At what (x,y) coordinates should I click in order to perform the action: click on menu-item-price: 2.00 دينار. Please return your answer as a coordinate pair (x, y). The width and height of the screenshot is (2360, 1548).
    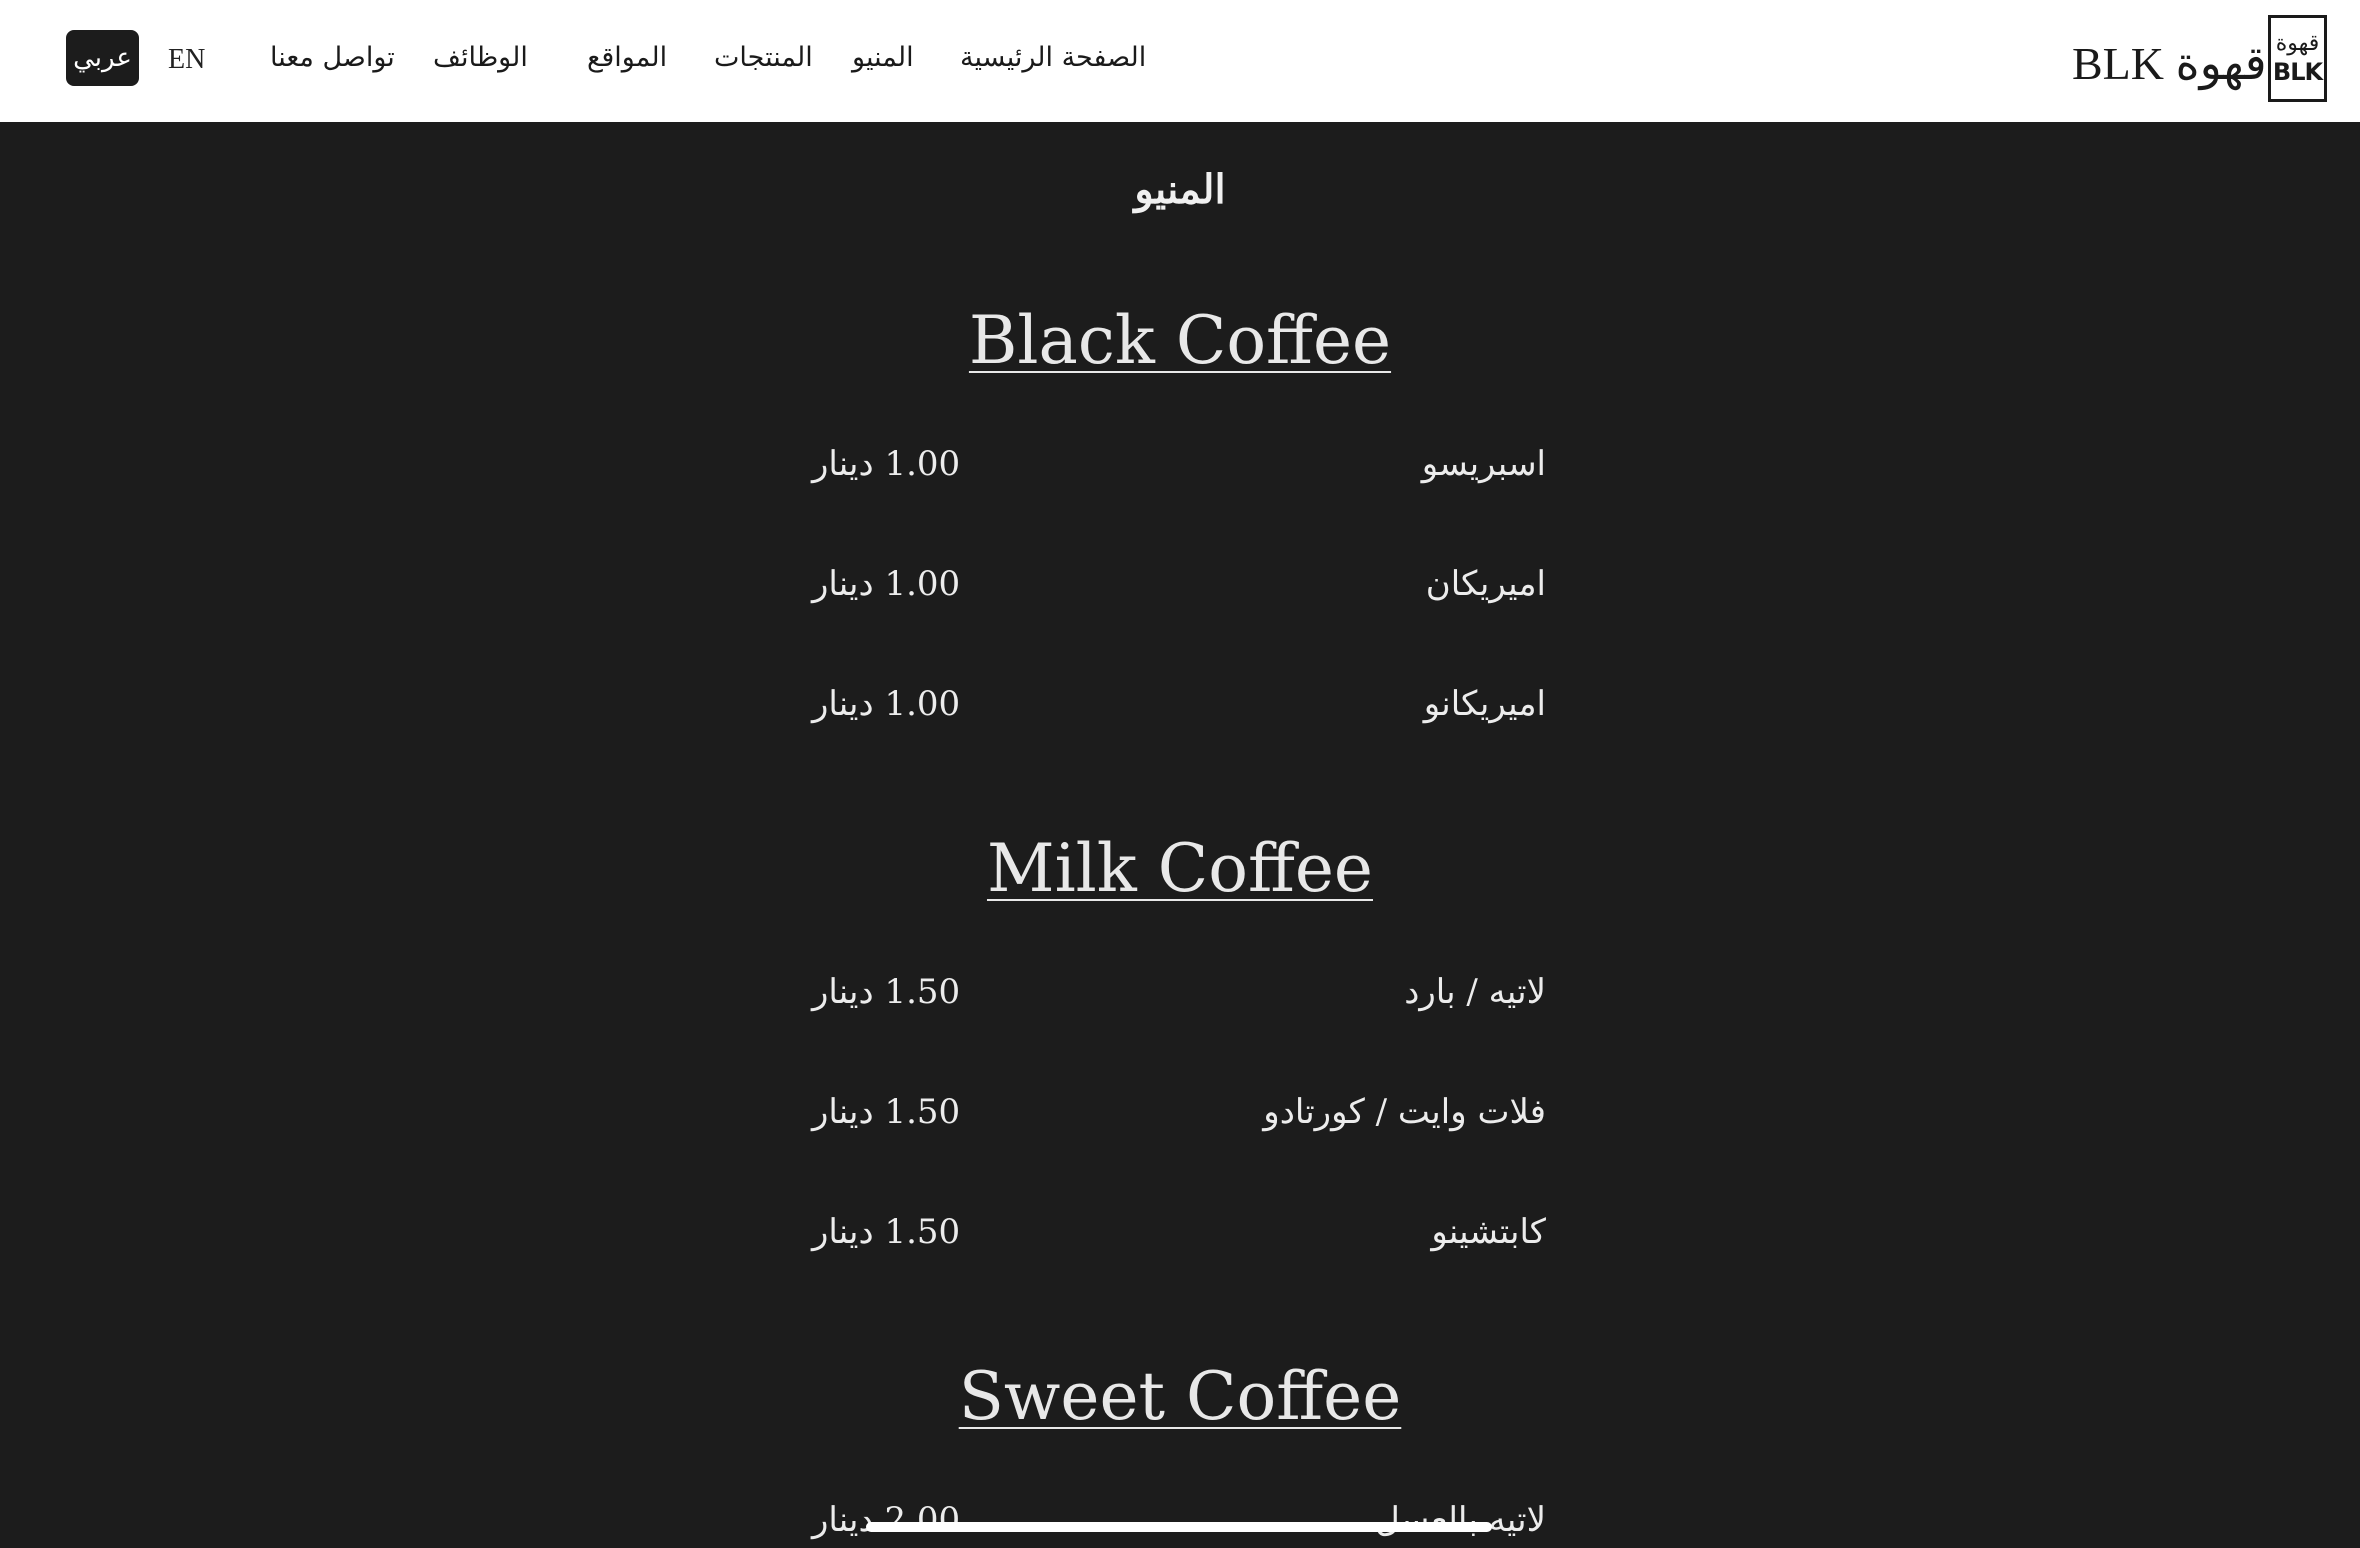
    Looking at the image, I should click on (886, 1520).